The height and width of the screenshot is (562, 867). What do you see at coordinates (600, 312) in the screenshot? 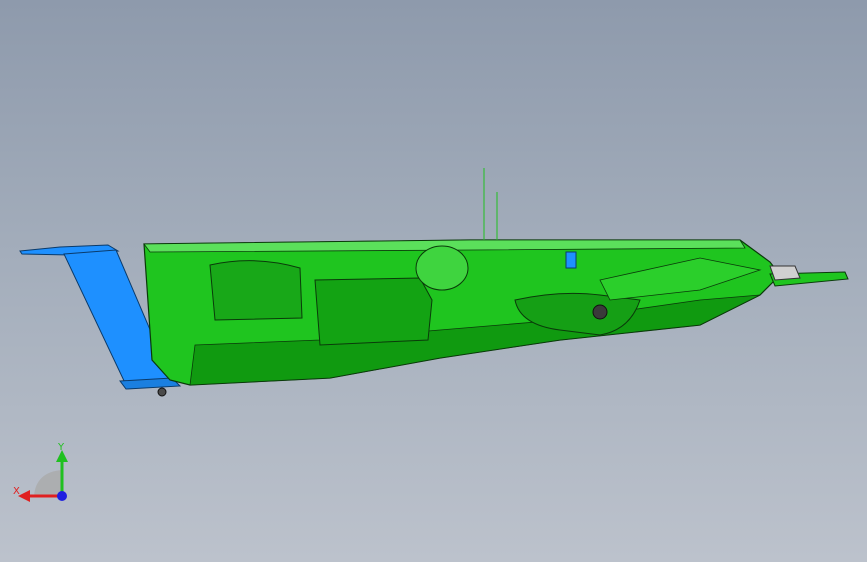
I see `housing-fastener` at bounding box center [600, 312].